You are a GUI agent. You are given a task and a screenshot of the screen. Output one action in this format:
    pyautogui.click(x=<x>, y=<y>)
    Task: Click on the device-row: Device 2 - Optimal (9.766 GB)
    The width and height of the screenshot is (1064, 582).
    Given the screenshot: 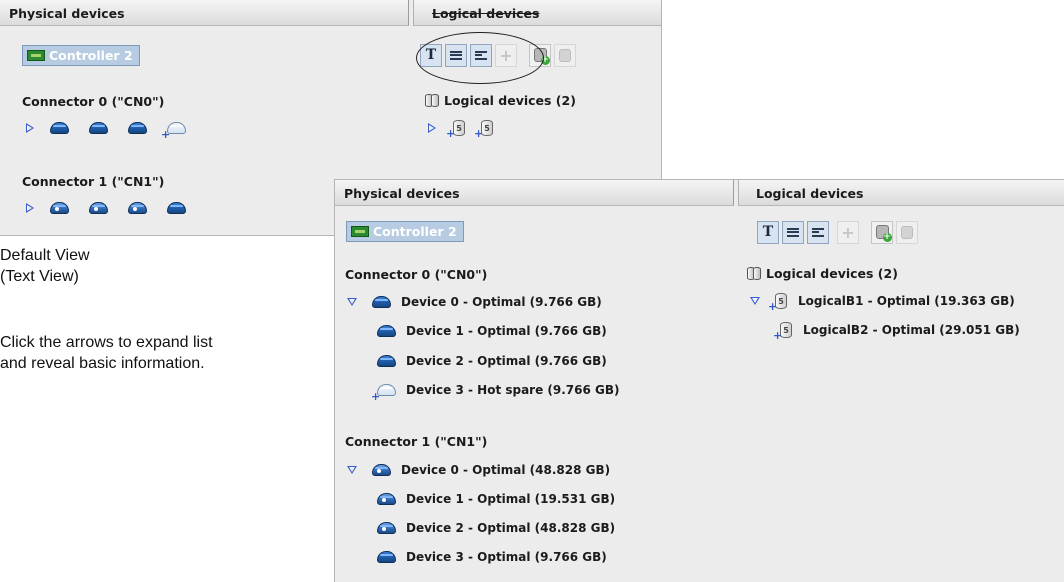 What is the action you would take?
    pyautogui.click(x=492, y=361)
    